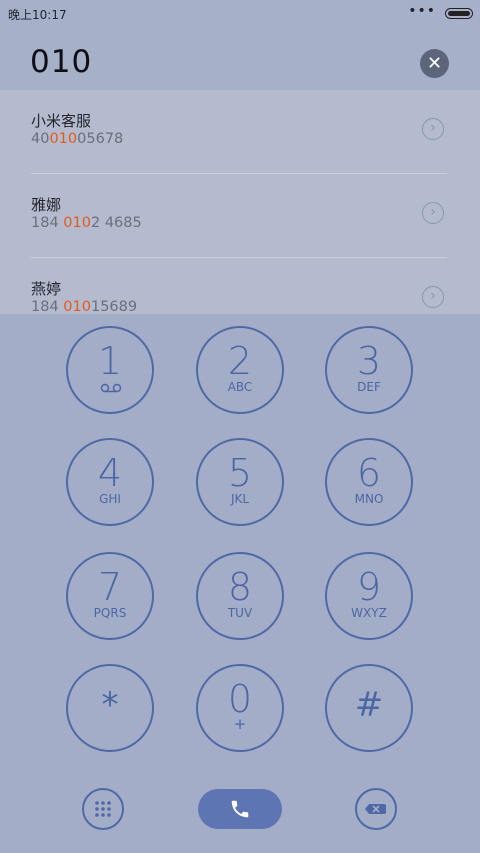 The height and width of the screenshot is (853, 480). Describe the element at coordinates (240, 370) in the screenshot. I see `key-2: 2 ABC` at that location.